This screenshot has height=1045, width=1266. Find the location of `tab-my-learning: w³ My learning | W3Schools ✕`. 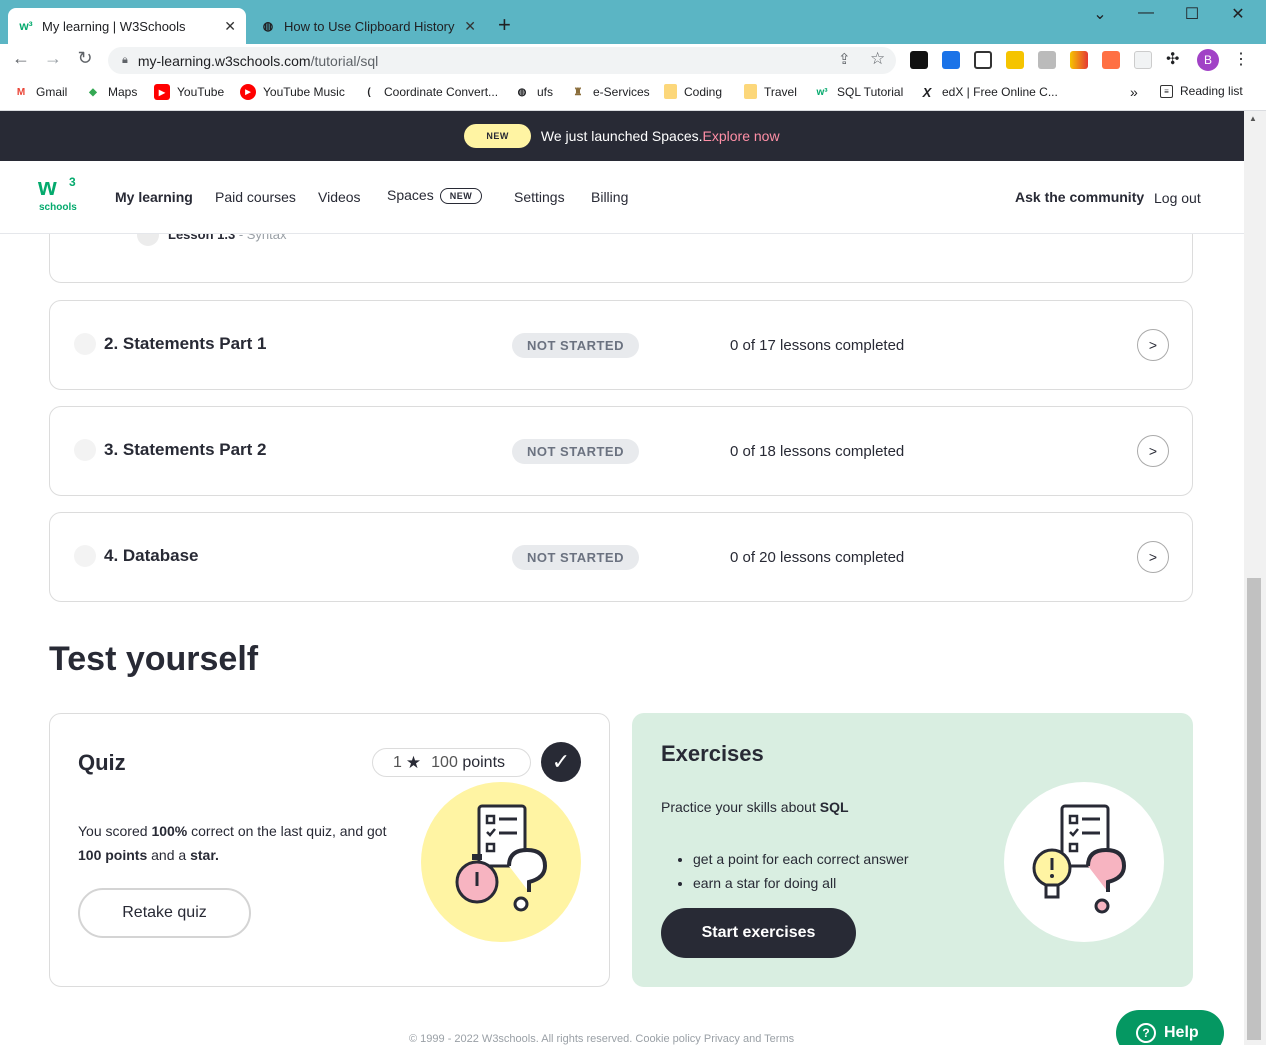

tab-my-learning: w³ My learning | W3Schools ✕ is located at coordinates (127, 26).